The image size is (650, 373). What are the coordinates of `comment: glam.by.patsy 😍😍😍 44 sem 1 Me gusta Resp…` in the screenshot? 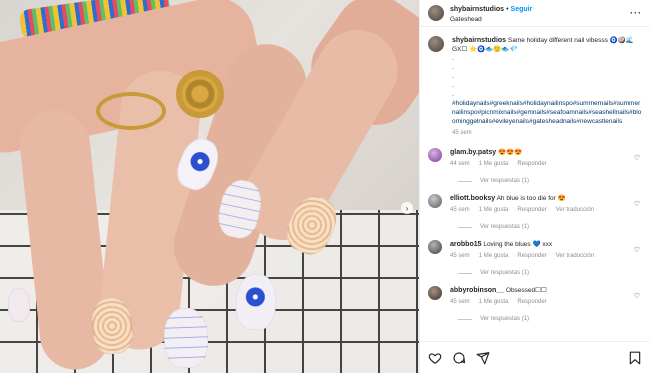 It's located at (535, 158).